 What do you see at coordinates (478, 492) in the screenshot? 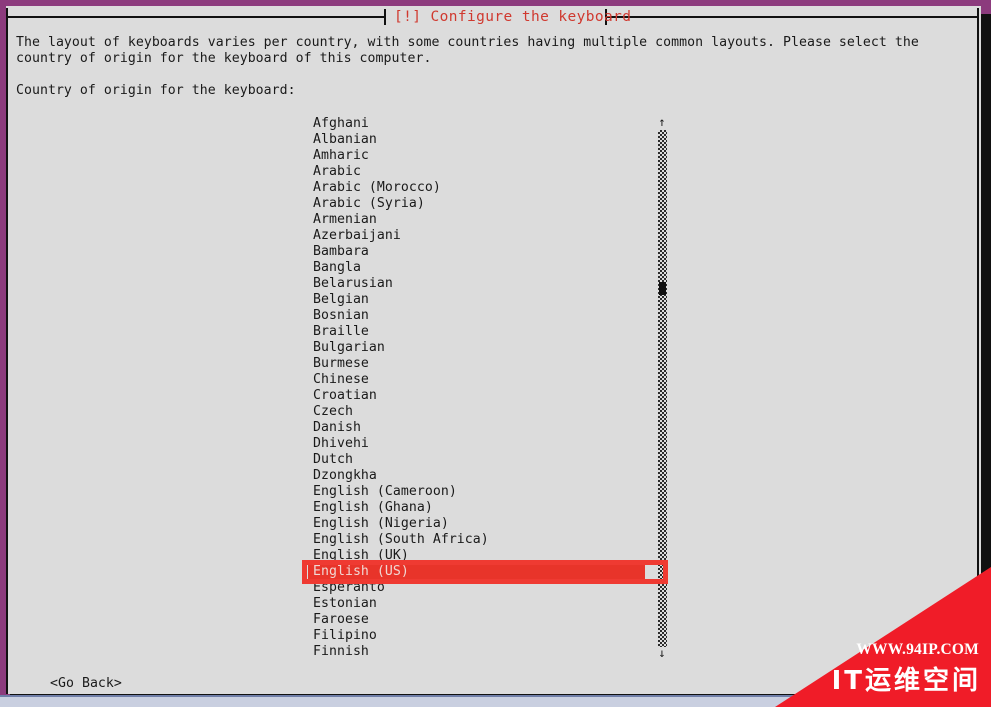
I see `list-item: English (Cameroon)` at bounding box center [478, 492].